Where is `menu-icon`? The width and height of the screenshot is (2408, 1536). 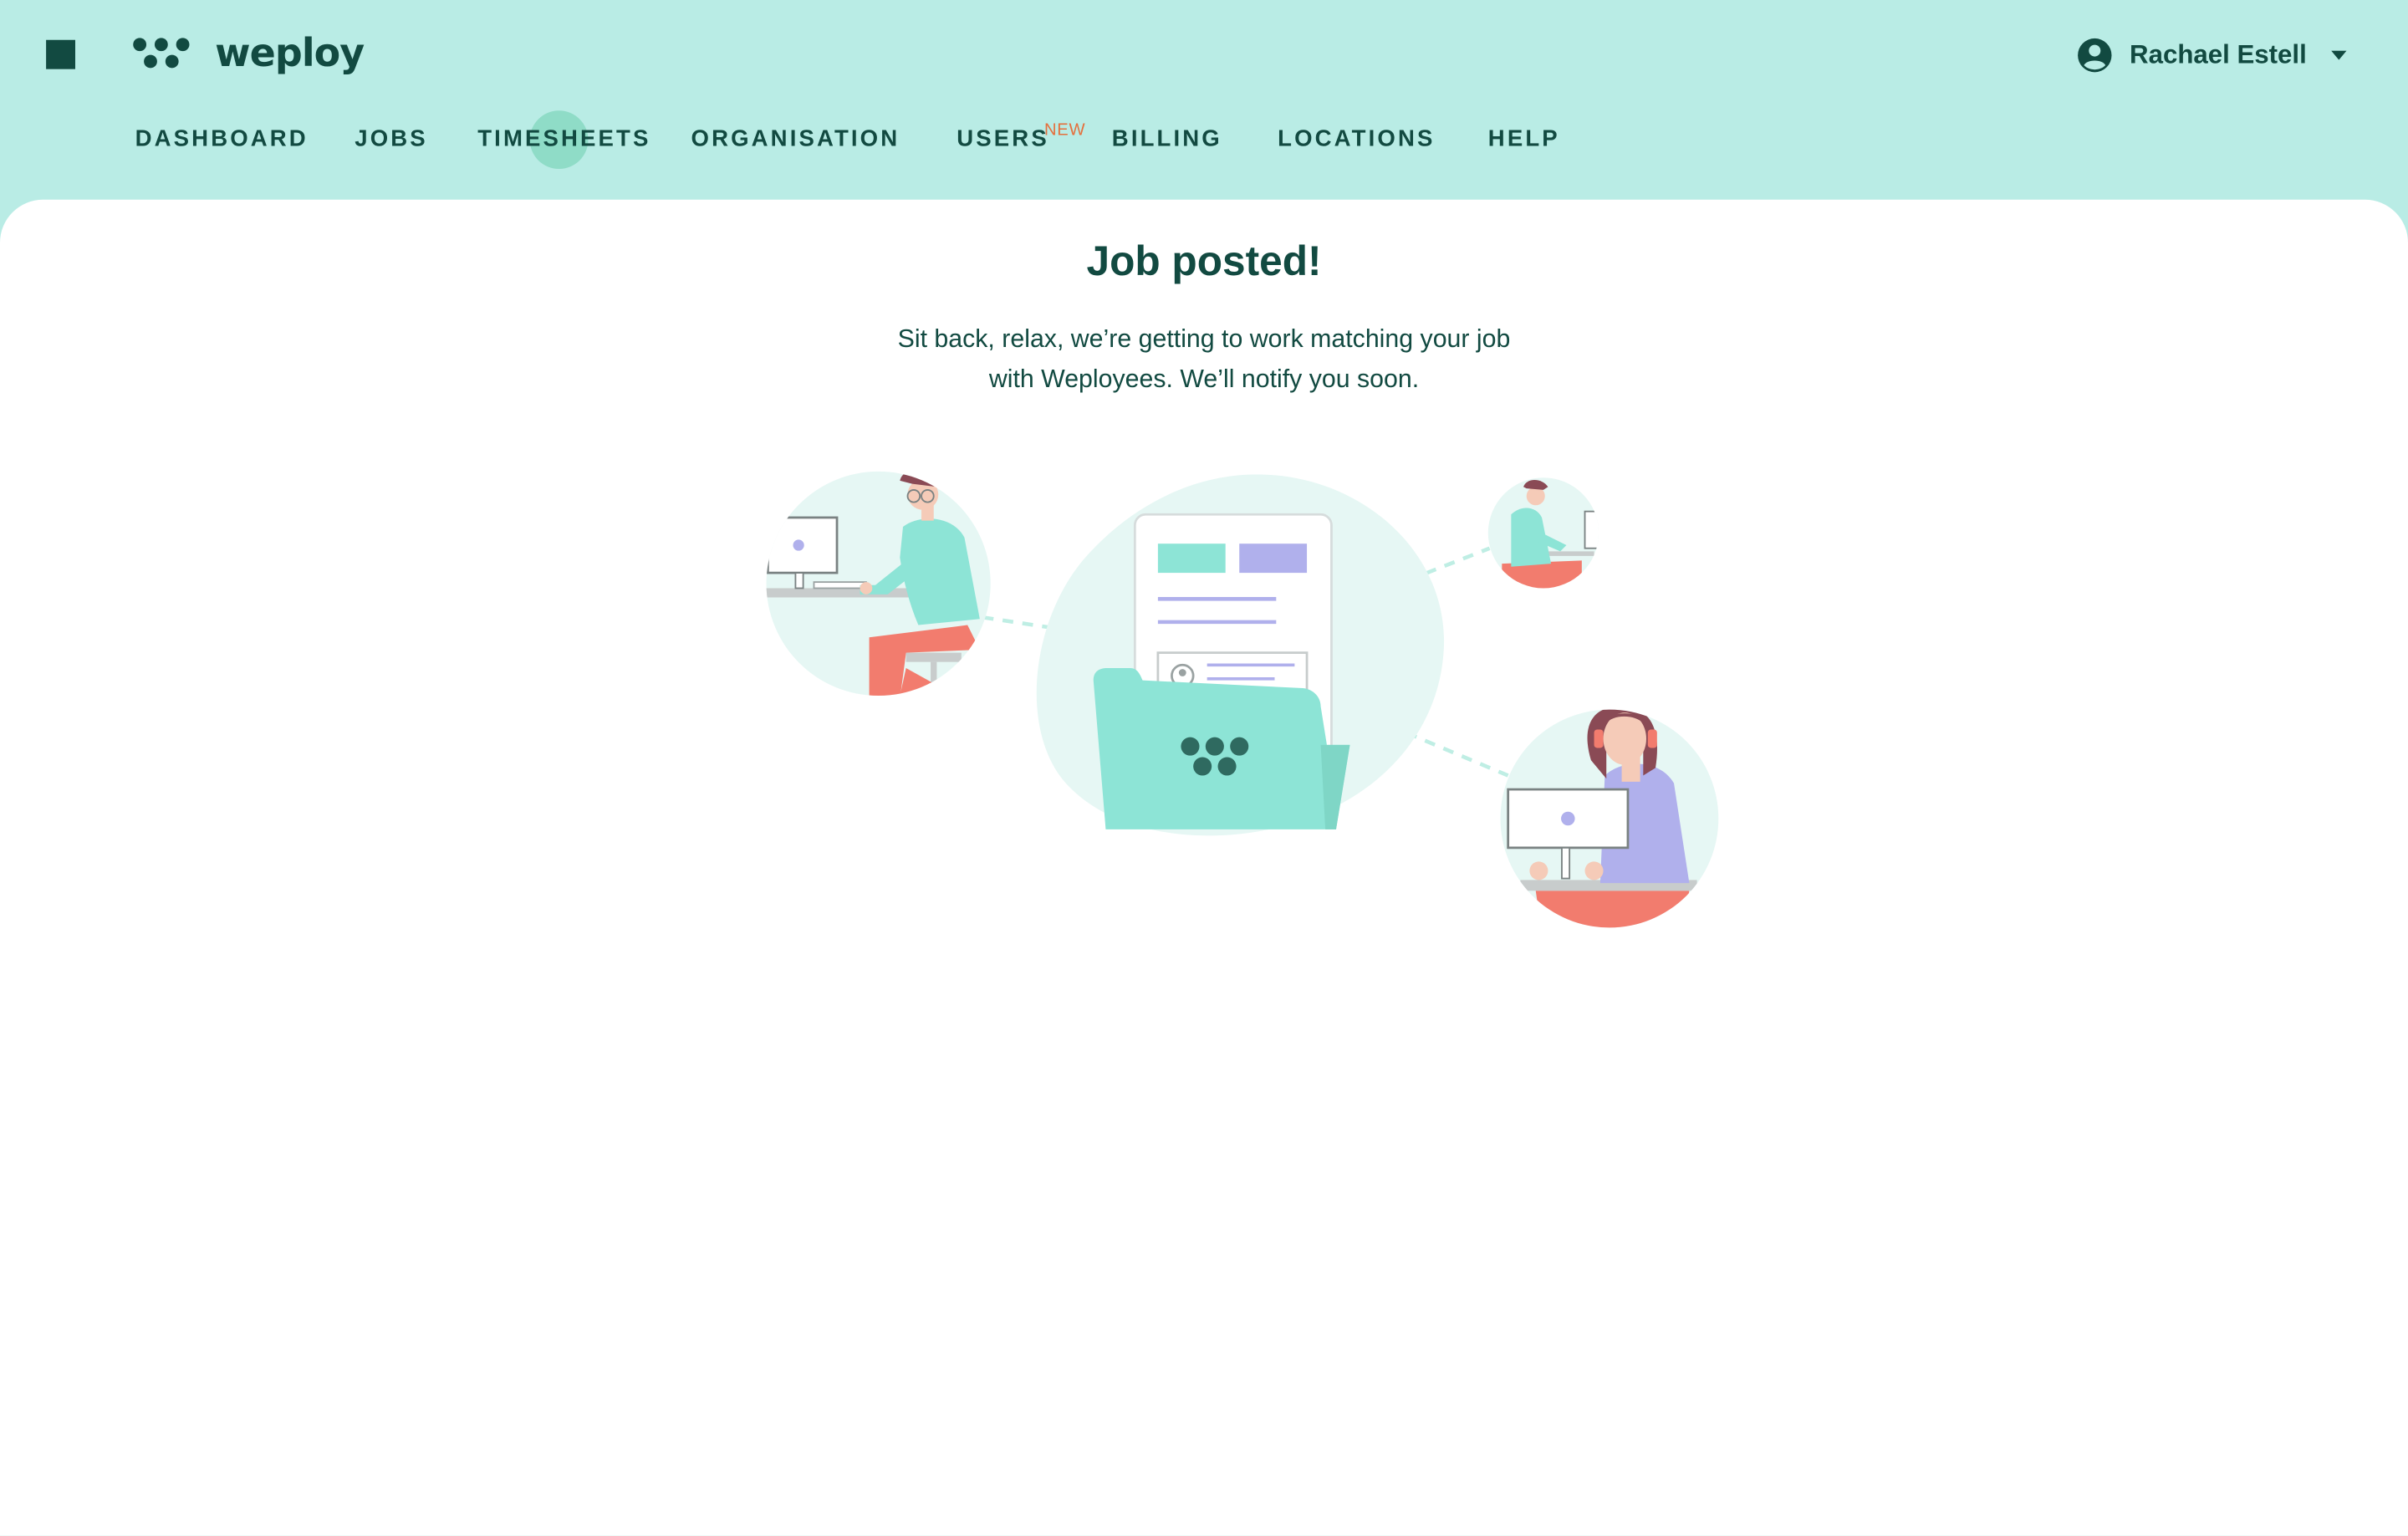 menu-icon is located at coordinates (61, 54).